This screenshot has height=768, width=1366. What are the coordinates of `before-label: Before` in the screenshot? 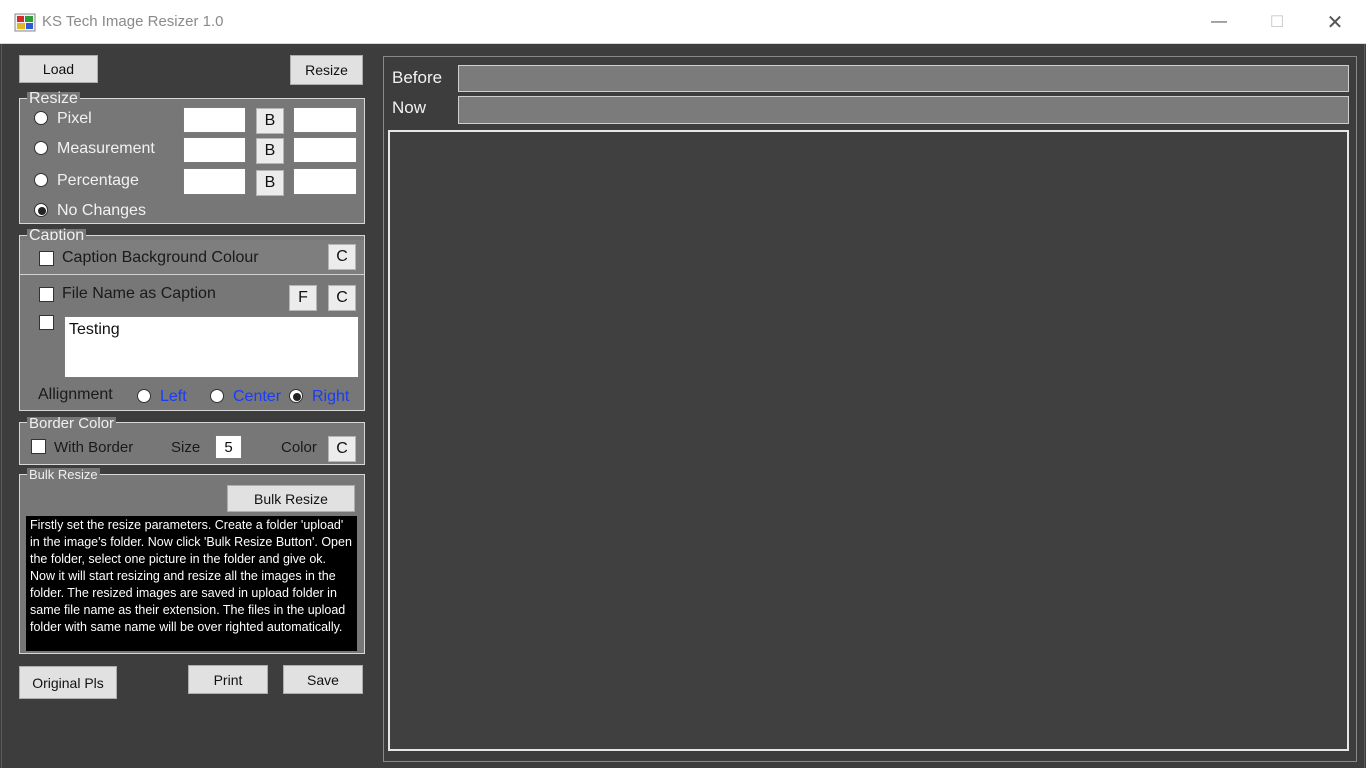 It's located at (417, 77).